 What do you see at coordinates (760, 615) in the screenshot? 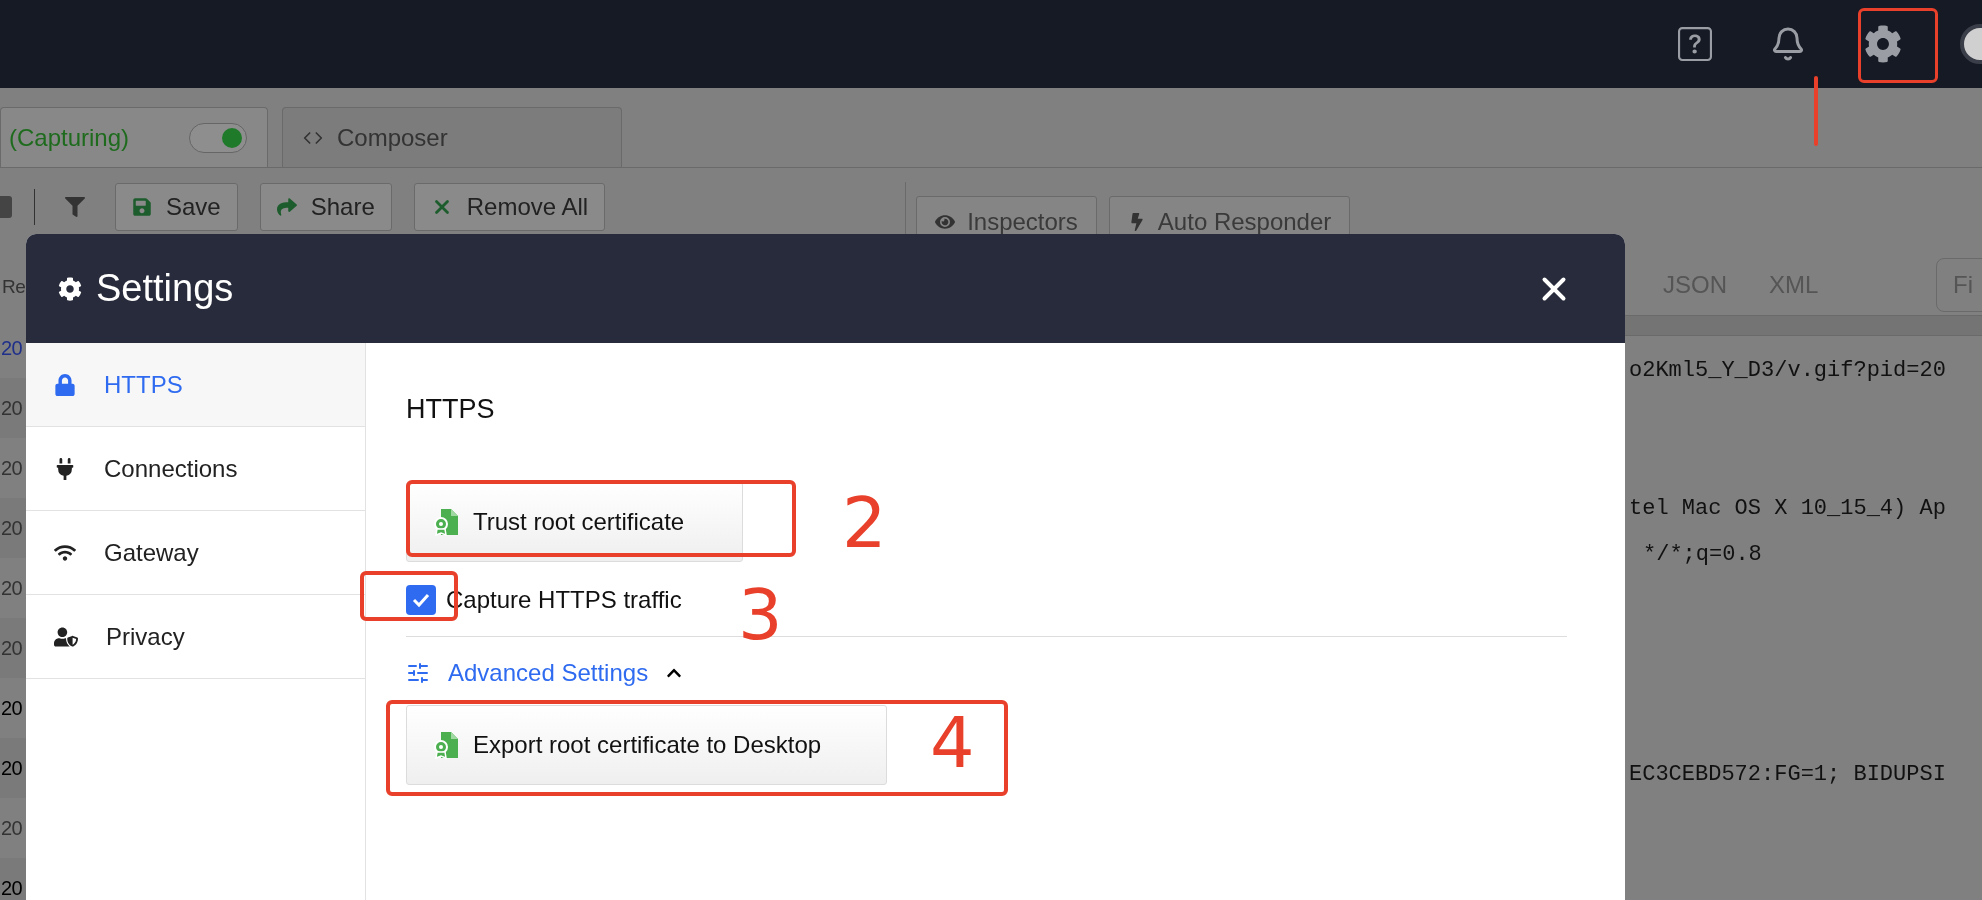
I see `annotation-number: 3` at bounding box center [760, 615].